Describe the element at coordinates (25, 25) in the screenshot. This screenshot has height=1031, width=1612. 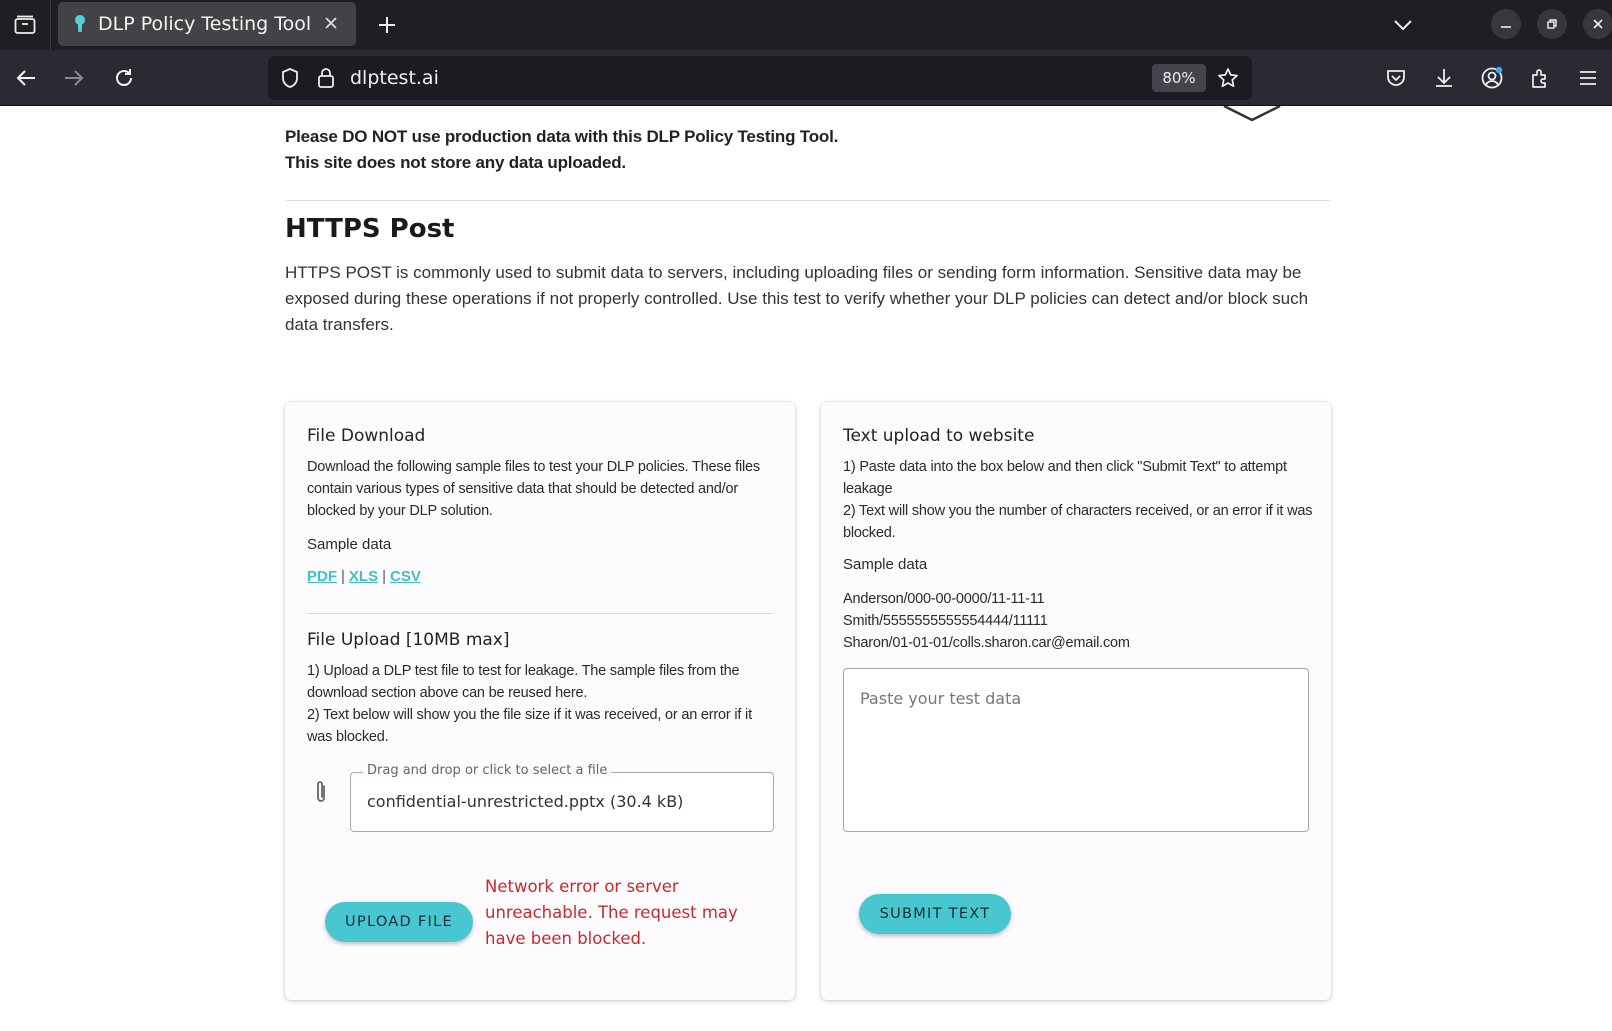
I see `tab-list-icon` at that location.